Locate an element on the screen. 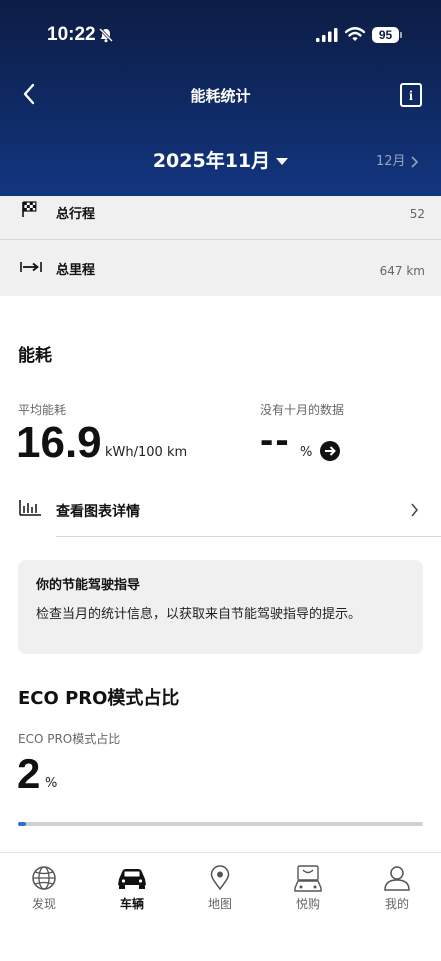 This screenshot has width=441, height=961. tab-profile: 我的 is located at coordinates (397, 888).